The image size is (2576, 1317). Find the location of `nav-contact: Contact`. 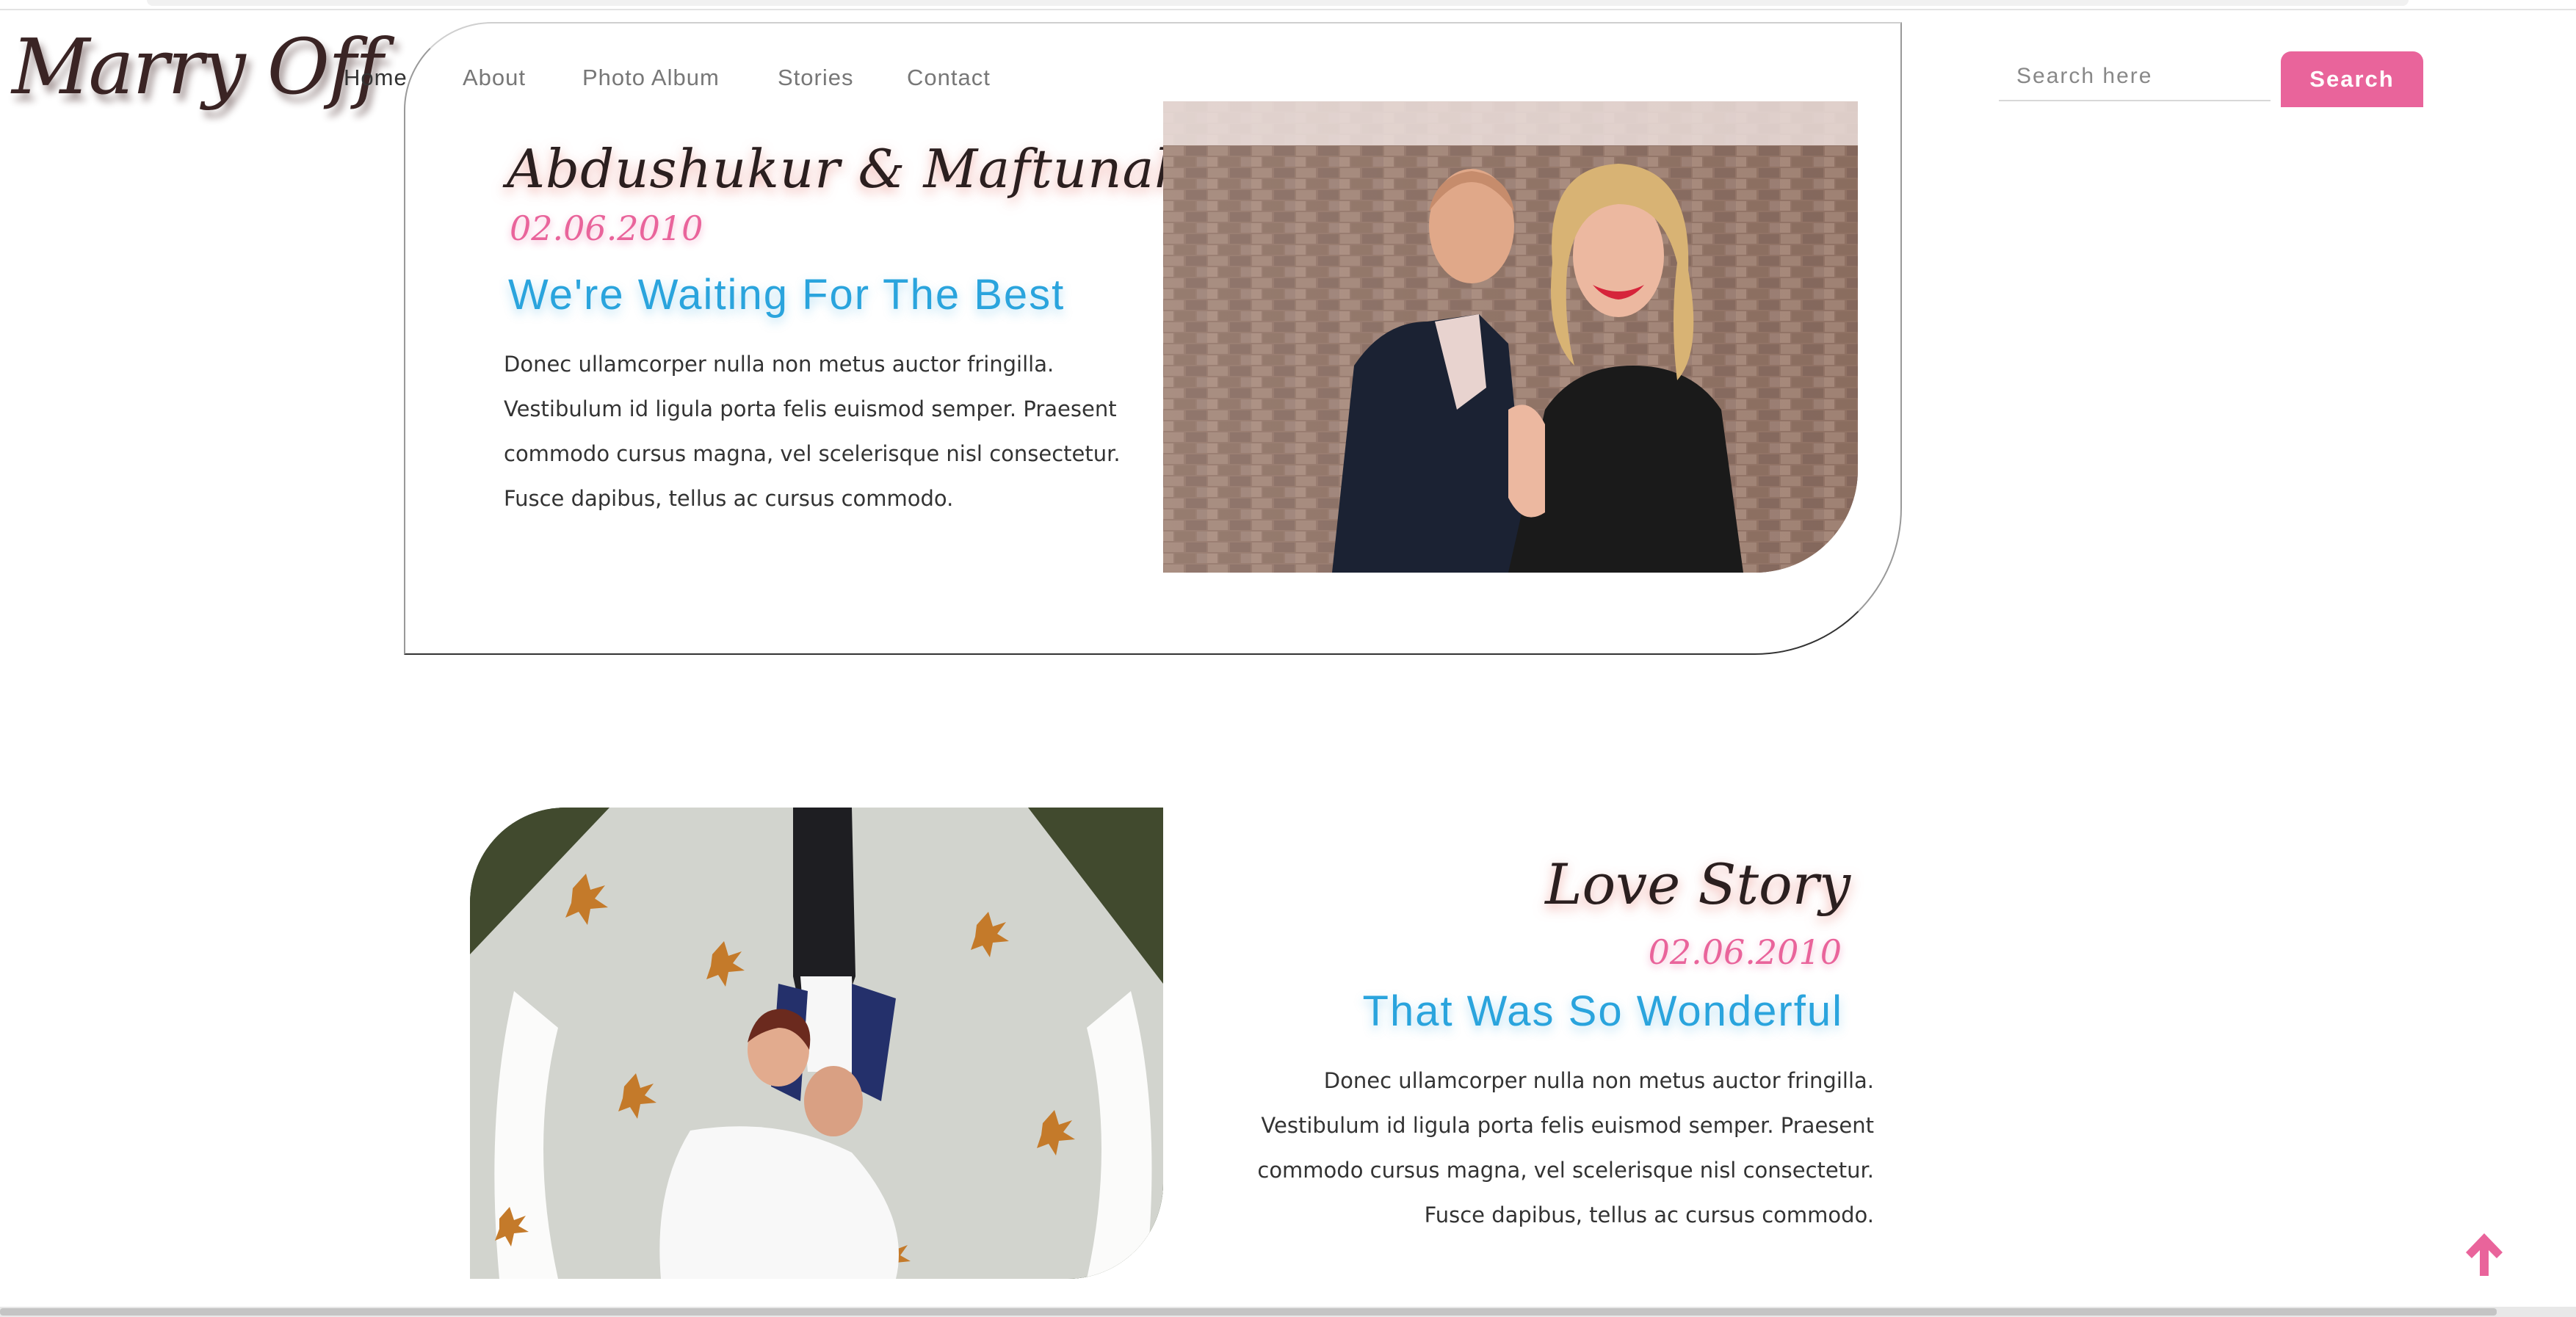

nav-contact: Contact is located at coordinates (949, 78).